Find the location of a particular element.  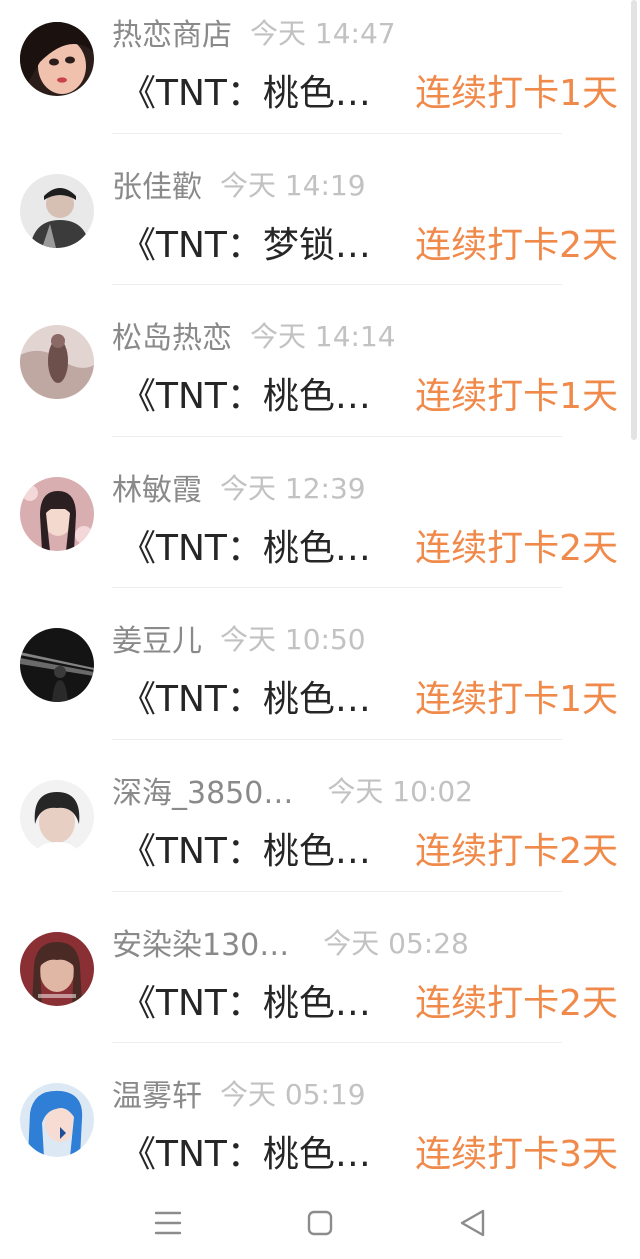

entry-meta: 深海_3850… 今天 10:02 is located at coordinates (292, 790).